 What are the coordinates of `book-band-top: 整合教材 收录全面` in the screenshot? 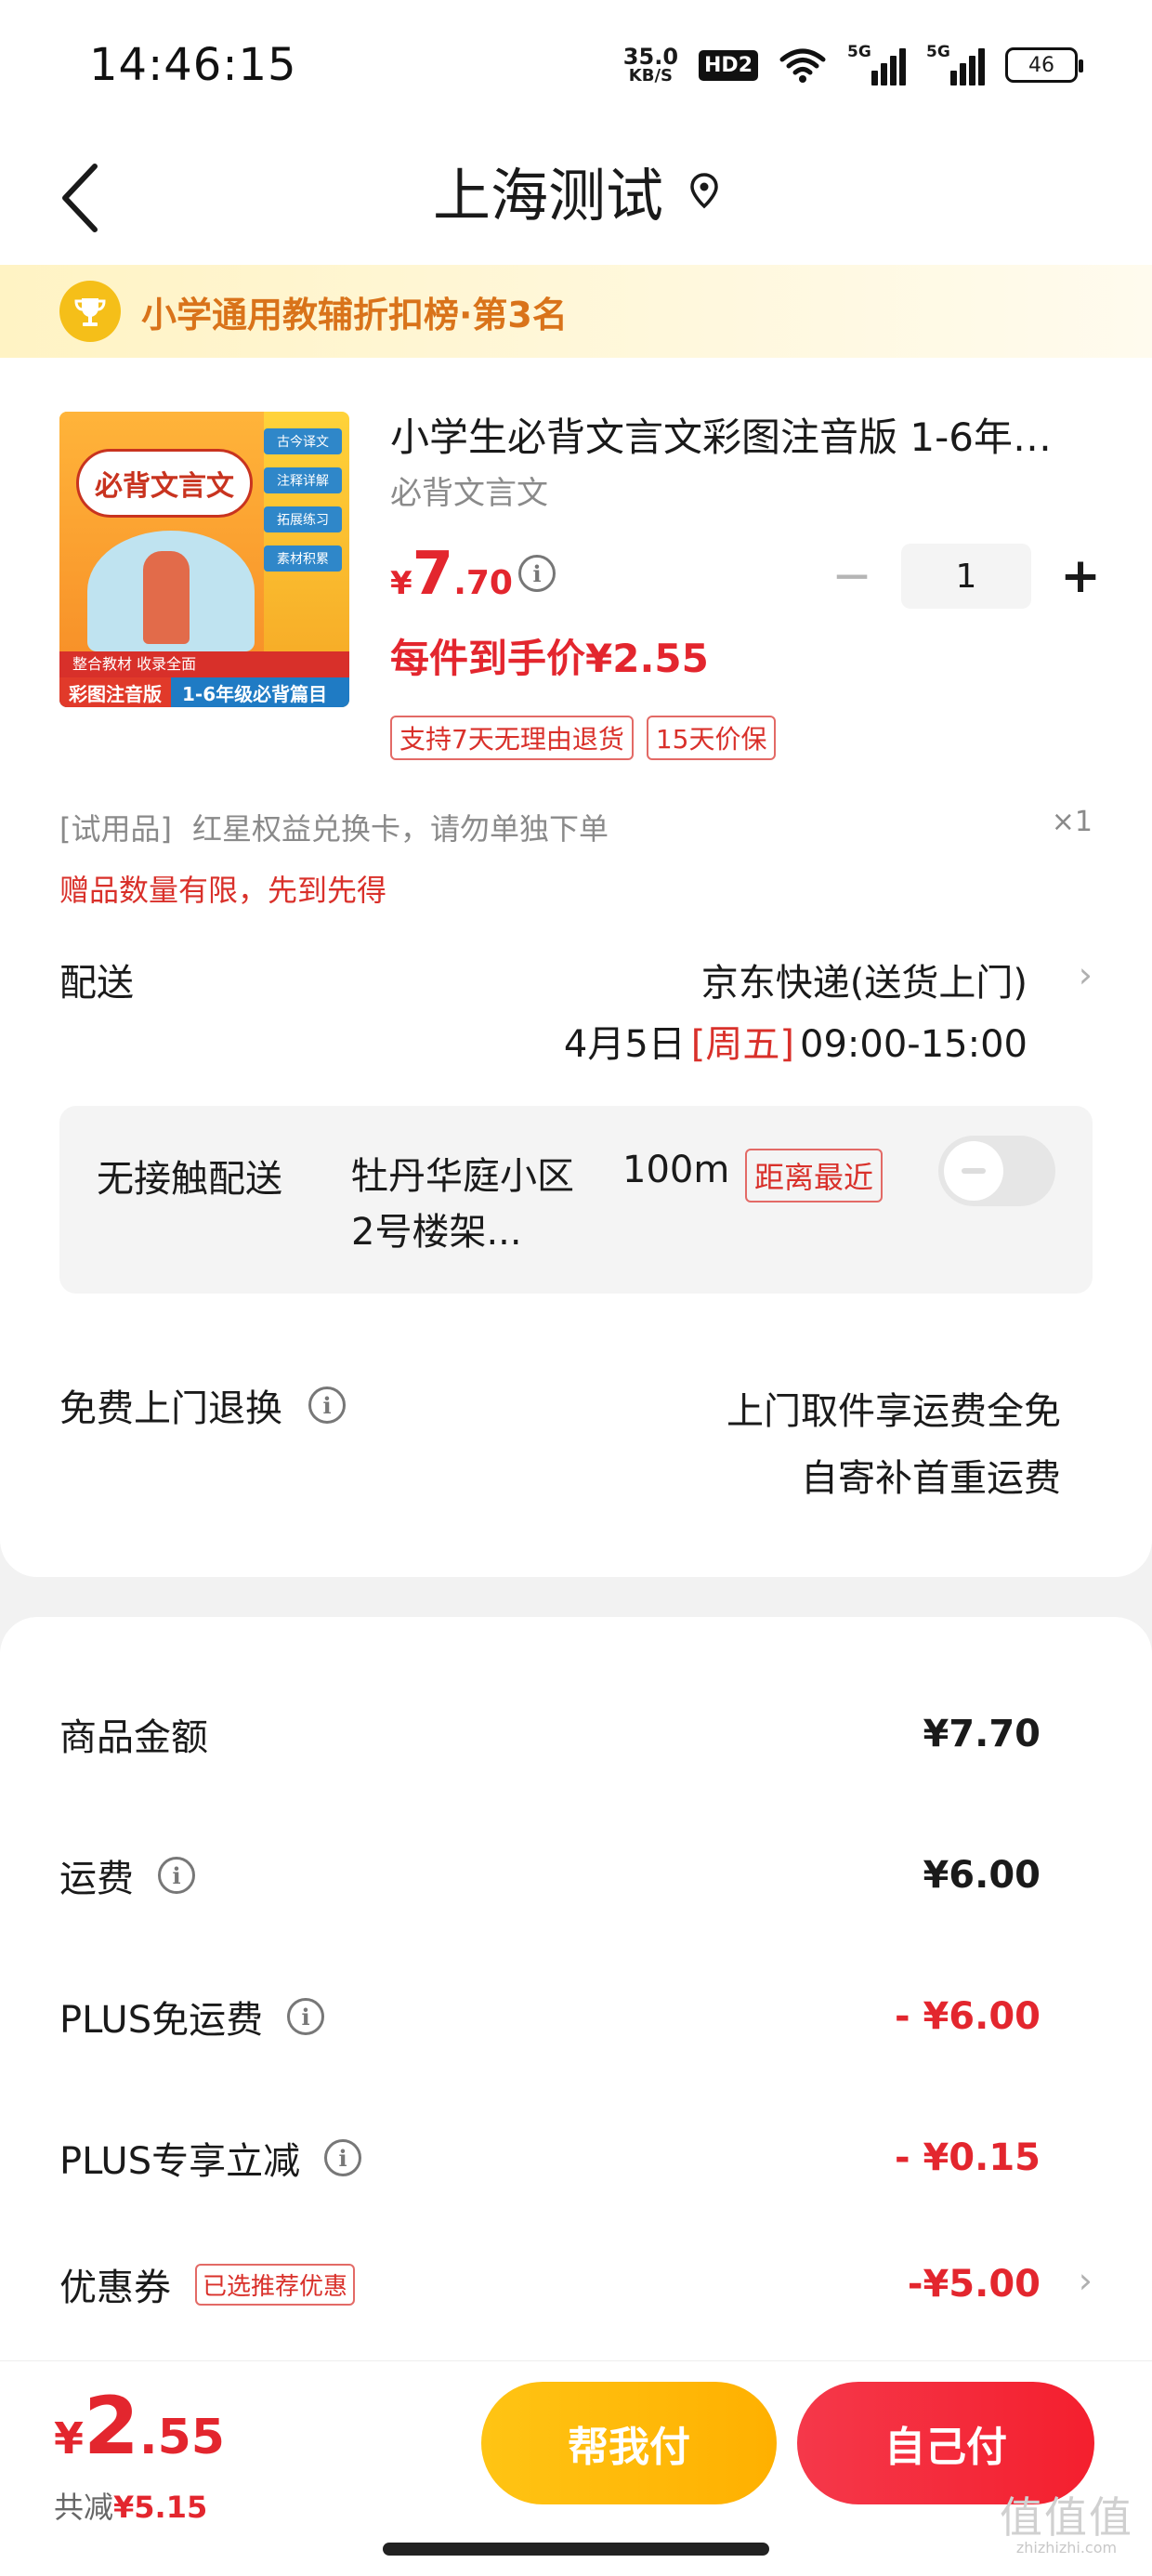 It's located at (204, 664).